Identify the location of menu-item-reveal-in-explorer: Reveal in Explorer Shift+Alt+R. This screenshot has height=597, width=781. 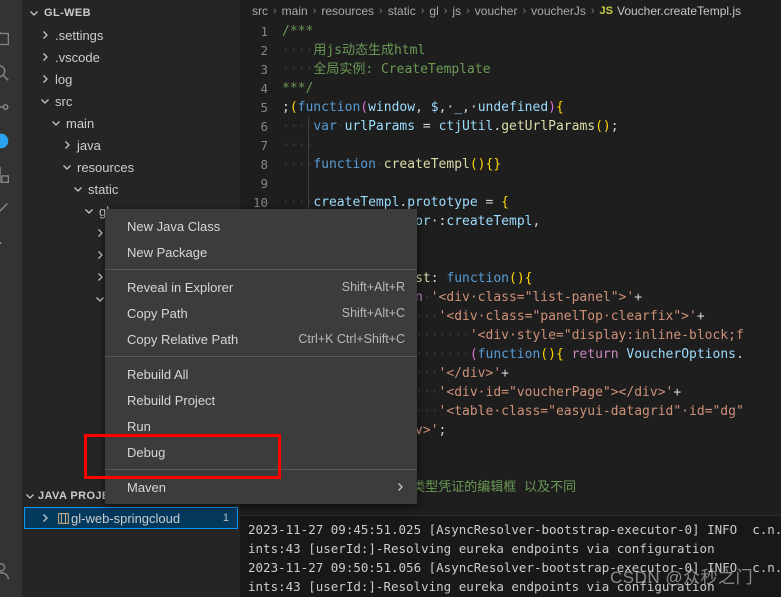
(261, 287).